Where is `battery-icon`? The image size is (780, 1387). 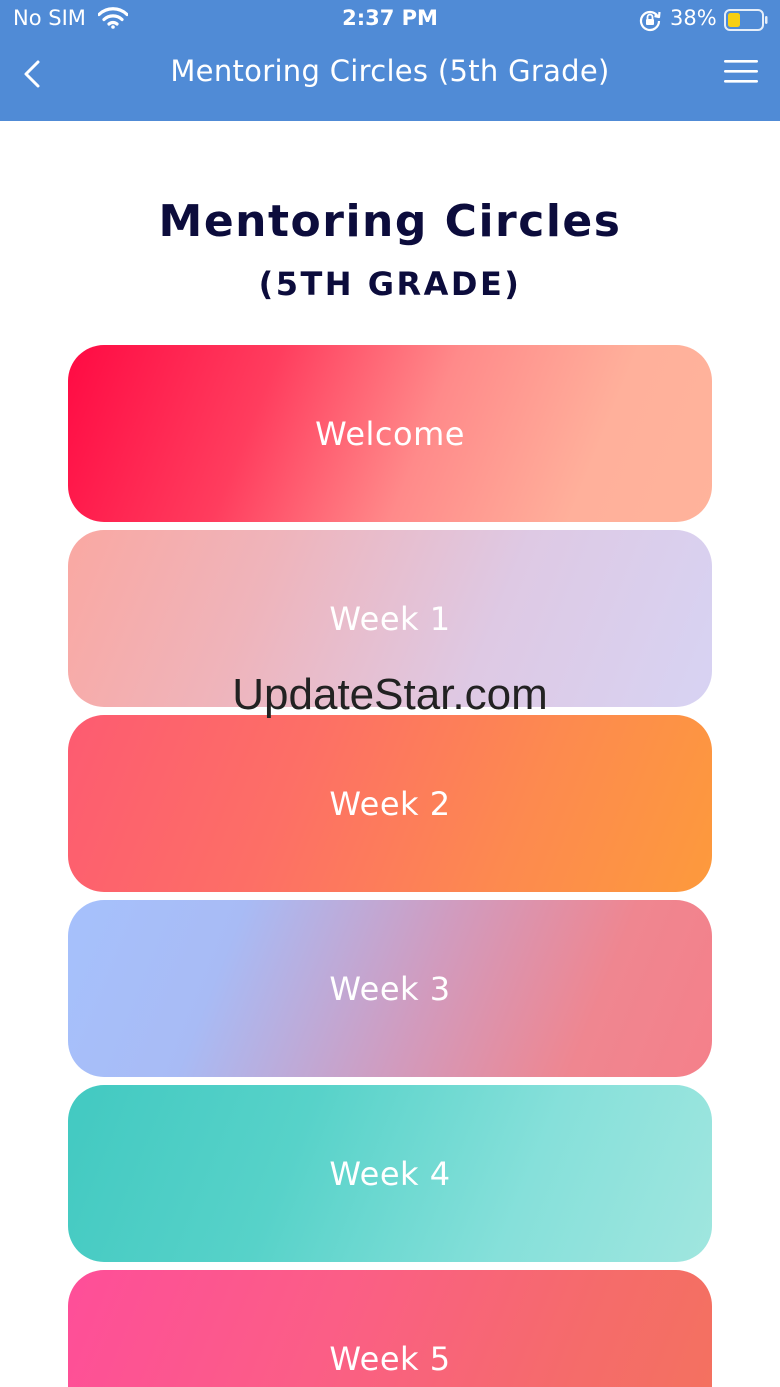
battery-icon is located at coordinates (746, 20).